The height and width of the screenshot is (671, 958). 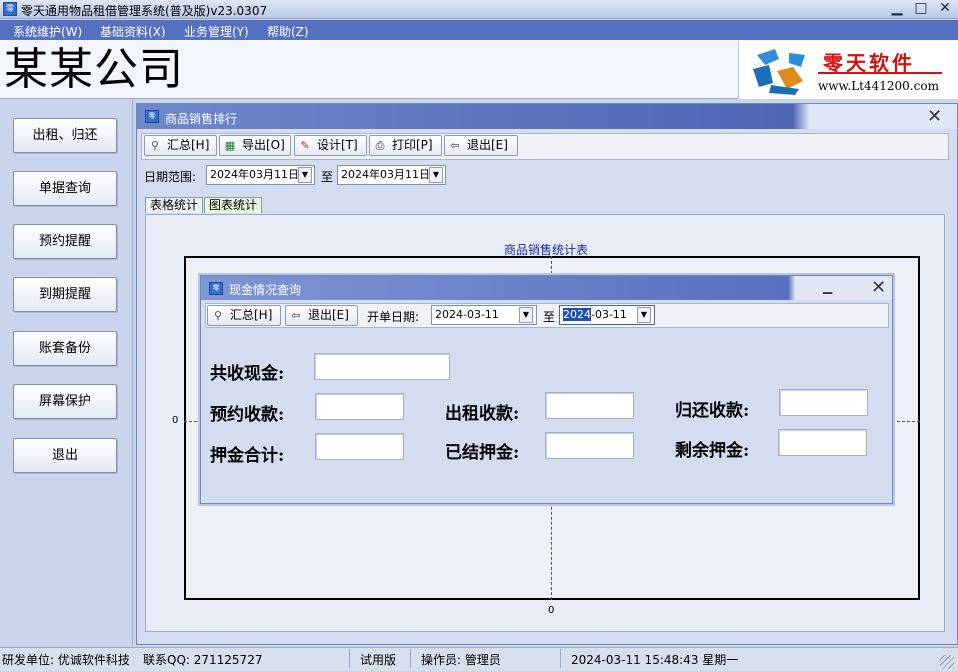 I want to click on sales-window-titlebar, so click(x=547, y=116).